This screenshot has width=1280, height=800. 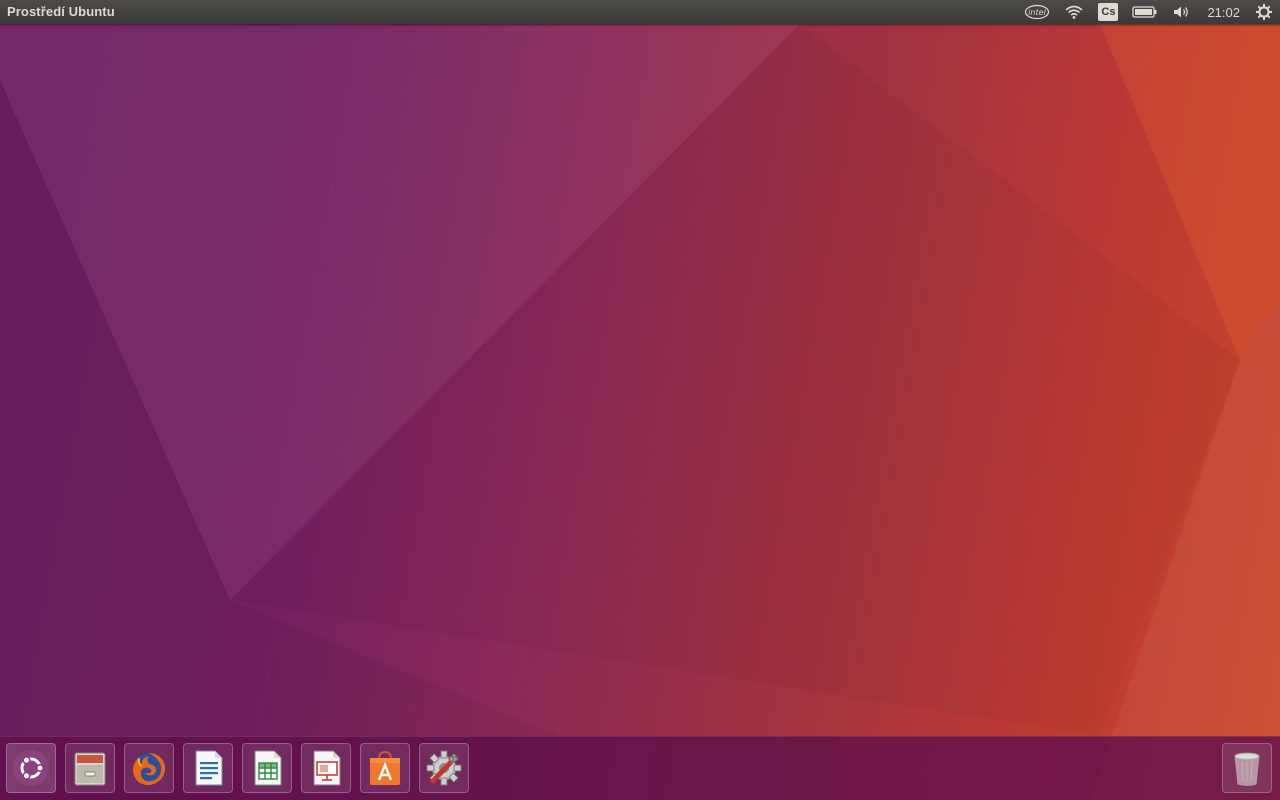 I want to click on keyboard-layout-label: Cs, so click(x=1108, y=12).